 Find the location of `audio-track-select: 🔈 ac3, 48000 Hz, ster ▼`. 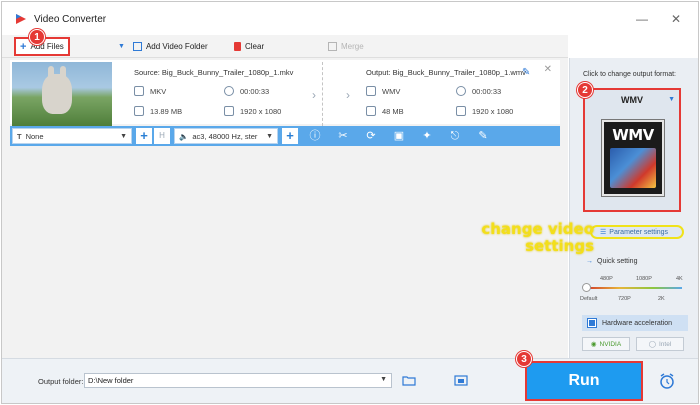

audio-track-select: 🔈 ac3, 48000 Hz, ster ▼ is located at coordinates (226, 136).